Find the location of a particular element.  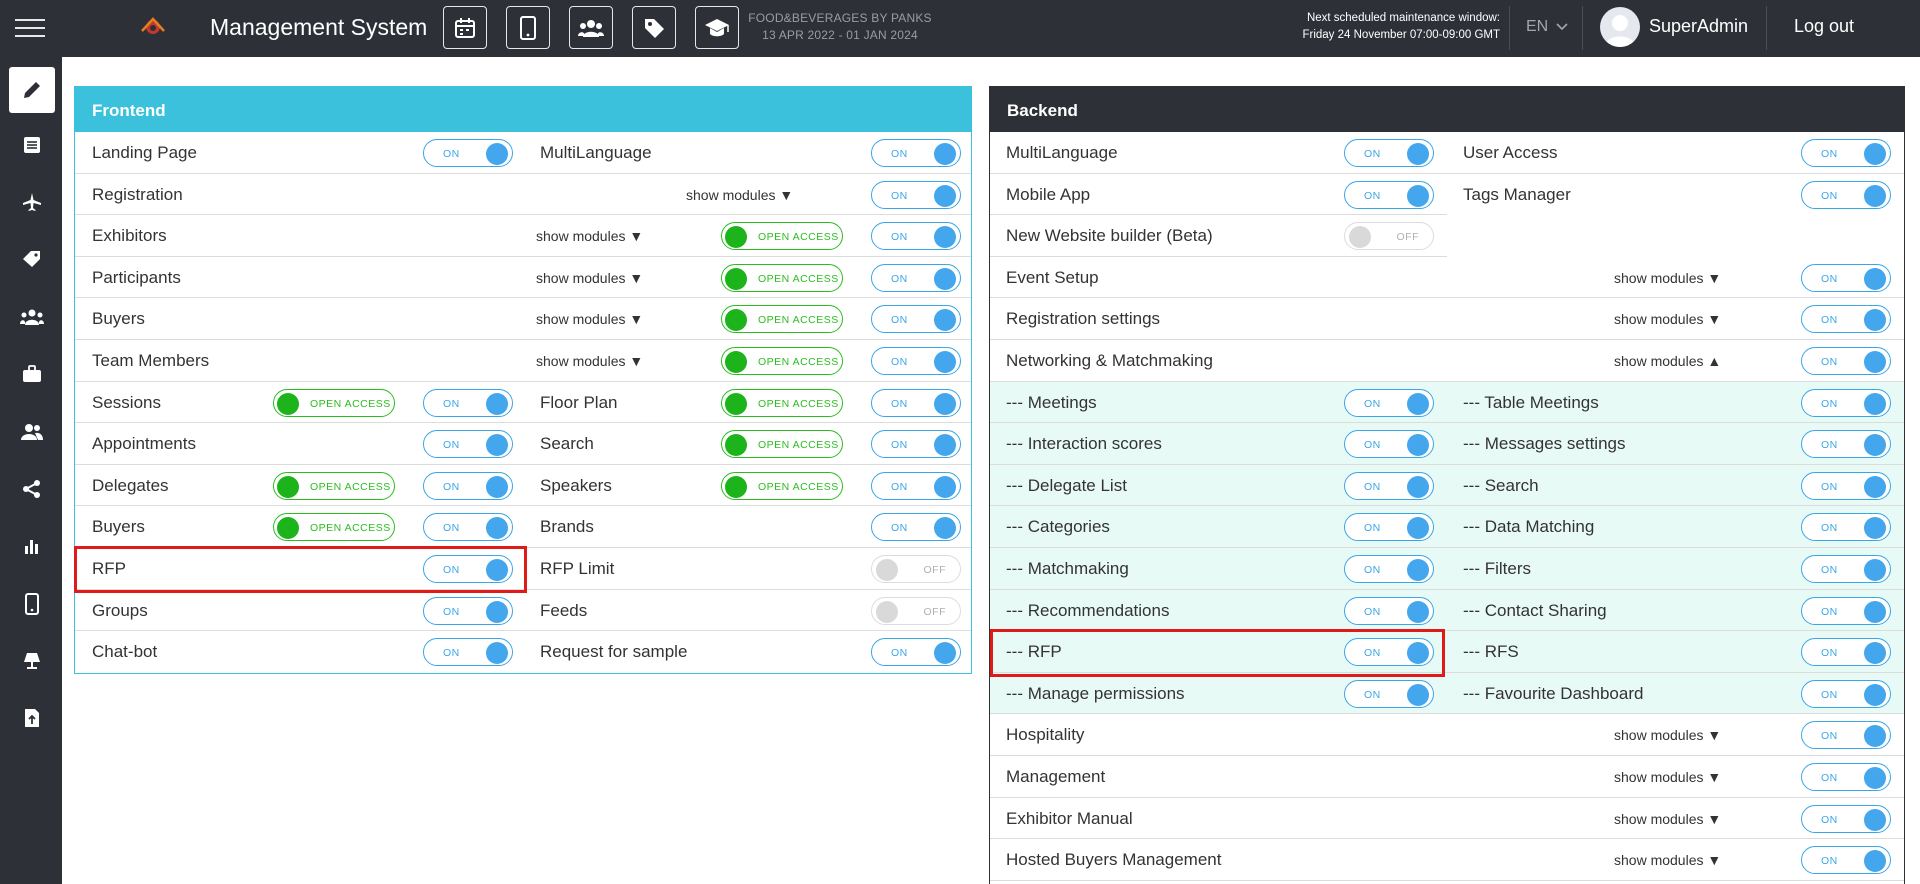

toggle-contact-sharing: ON is located at coordinates (1846, 610).